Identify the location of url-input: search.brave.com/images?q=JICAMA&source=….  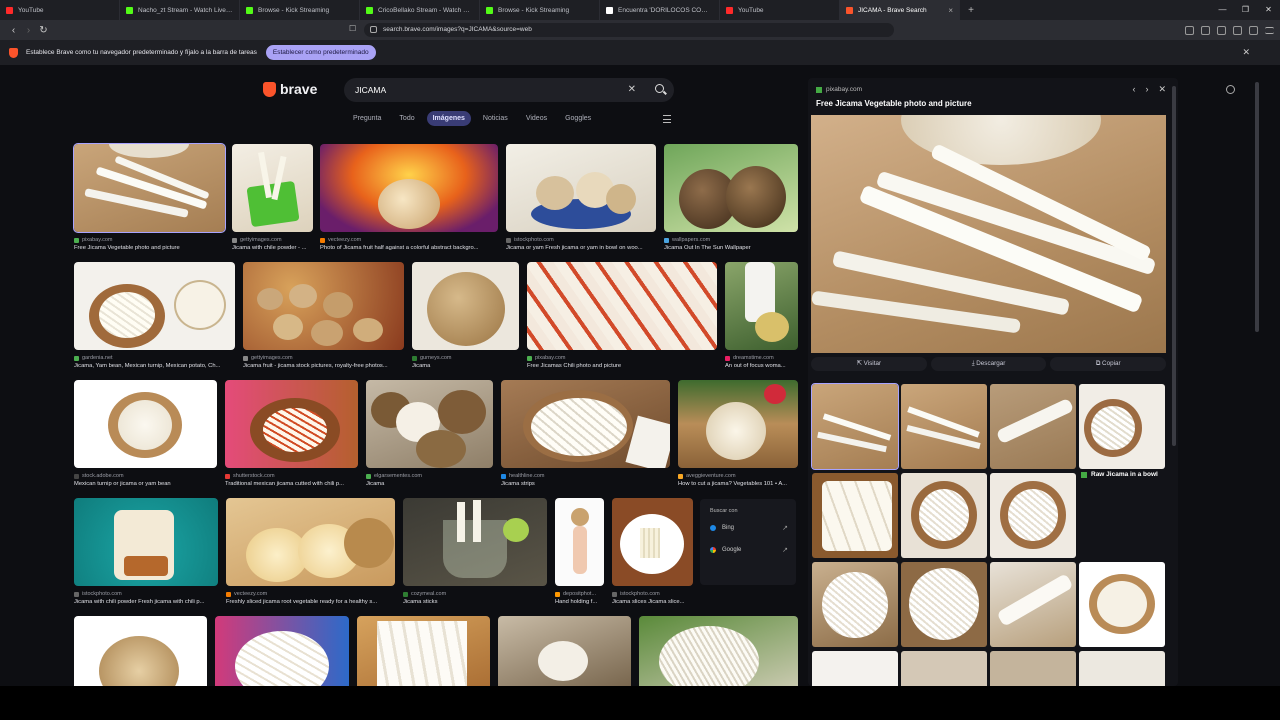
(629, 30).